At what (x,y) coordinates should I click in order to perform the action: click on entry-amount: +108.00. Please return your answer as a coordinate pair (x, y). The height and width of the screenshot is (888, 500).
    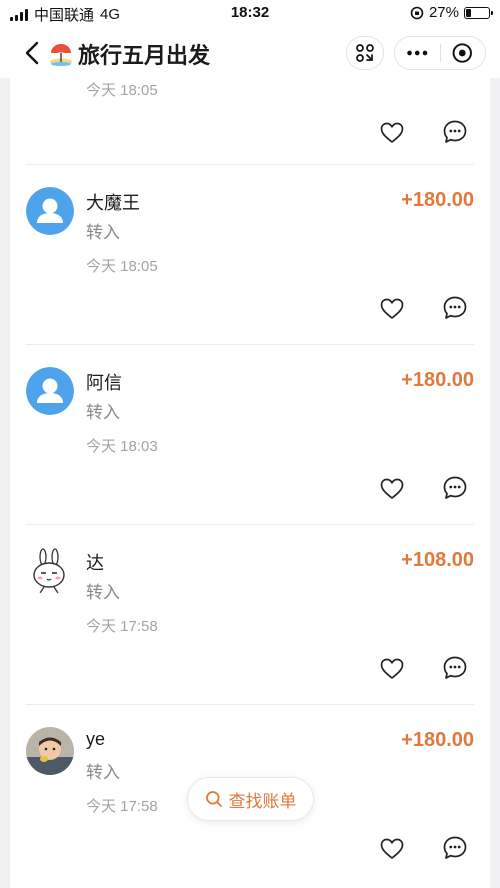
    Looking at the image, I should click on (437, 560).